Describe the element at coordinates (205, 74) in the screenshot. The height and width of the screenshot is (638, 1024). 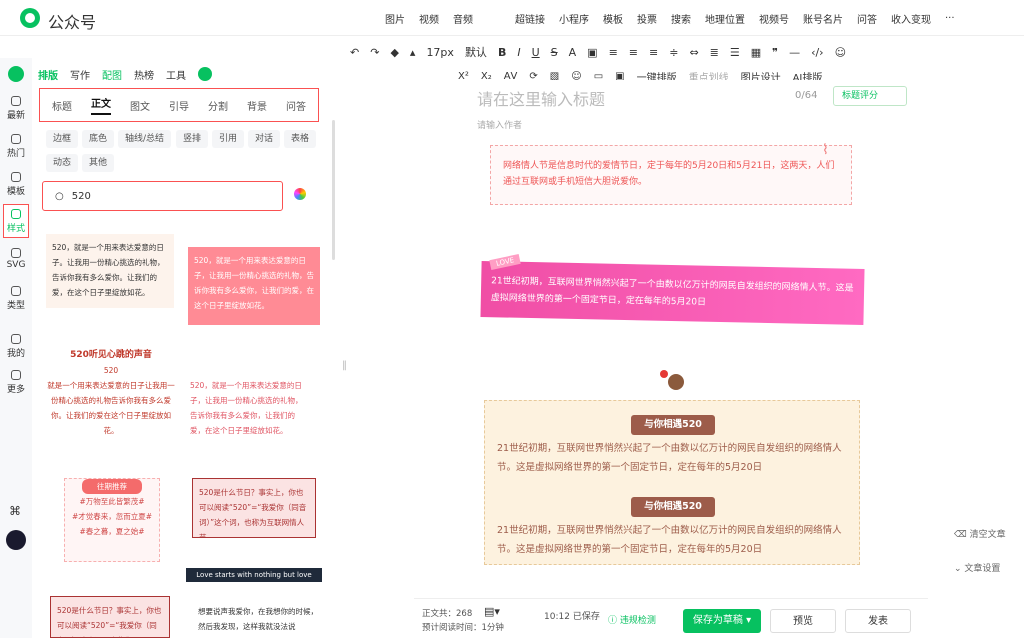
I see `toggle-switch` at that location.